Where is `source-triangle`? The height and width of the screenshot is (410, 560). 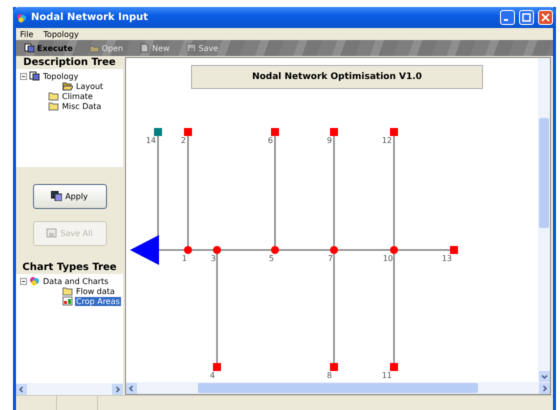 source-triangle is located at coordinates (144, 250).